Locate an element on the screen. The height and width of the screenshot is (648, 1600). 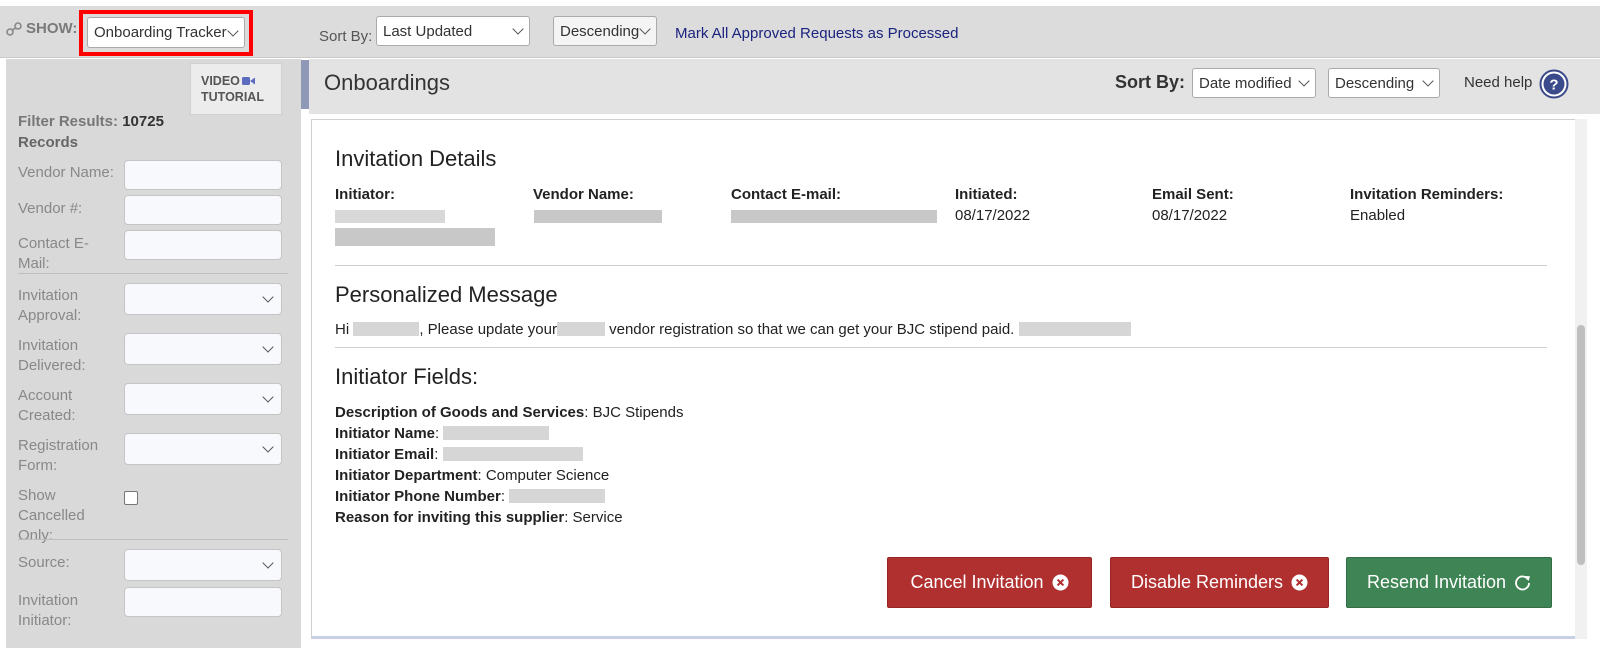
filter-results-label: Filter Results: is located at coordinates (68, 121).